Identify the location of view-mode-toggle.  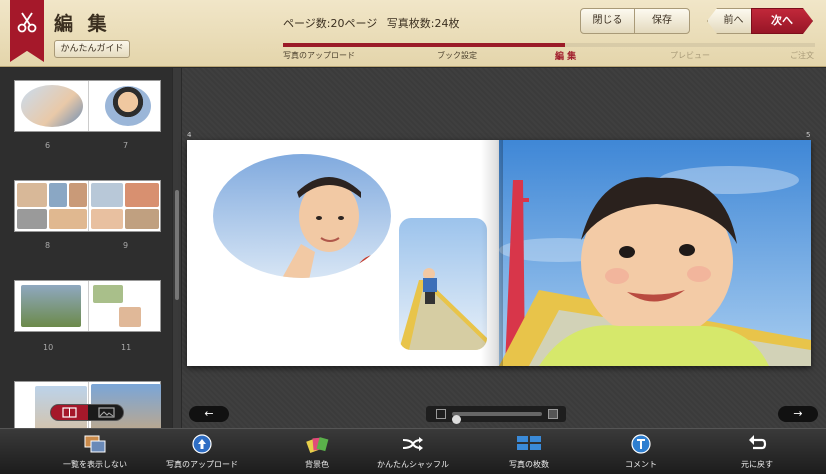
(87, 412).